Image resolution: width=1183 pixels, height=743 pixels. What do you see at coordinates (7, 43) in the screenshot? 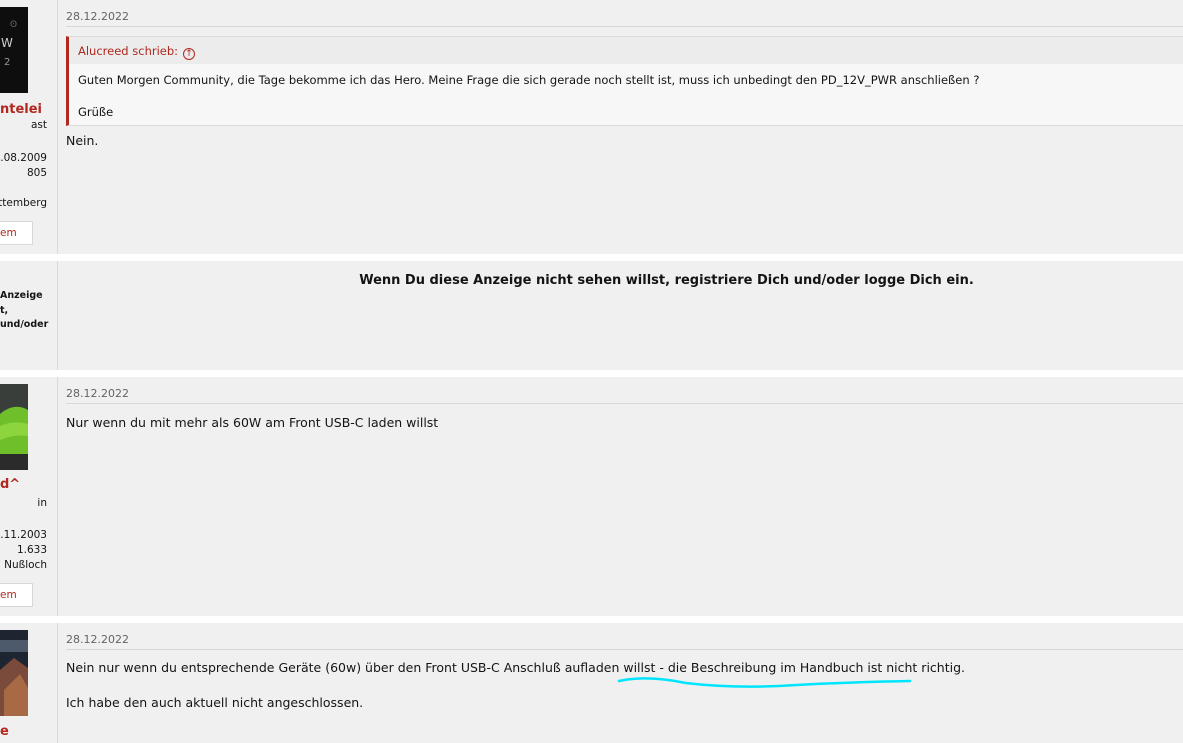
I see `svg-text: W` at bounding box center [7, 43].